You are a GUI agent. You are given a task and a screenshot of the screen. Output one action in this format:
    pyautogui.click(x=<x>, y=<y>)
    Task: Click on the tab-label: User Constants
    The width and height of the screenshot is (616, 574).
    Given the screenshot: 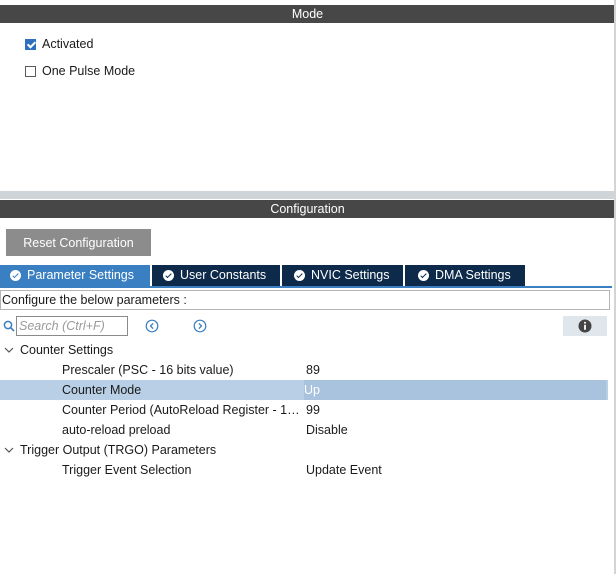 What is the action you would take?
    pyautogui.click(x=223, y=275)
    